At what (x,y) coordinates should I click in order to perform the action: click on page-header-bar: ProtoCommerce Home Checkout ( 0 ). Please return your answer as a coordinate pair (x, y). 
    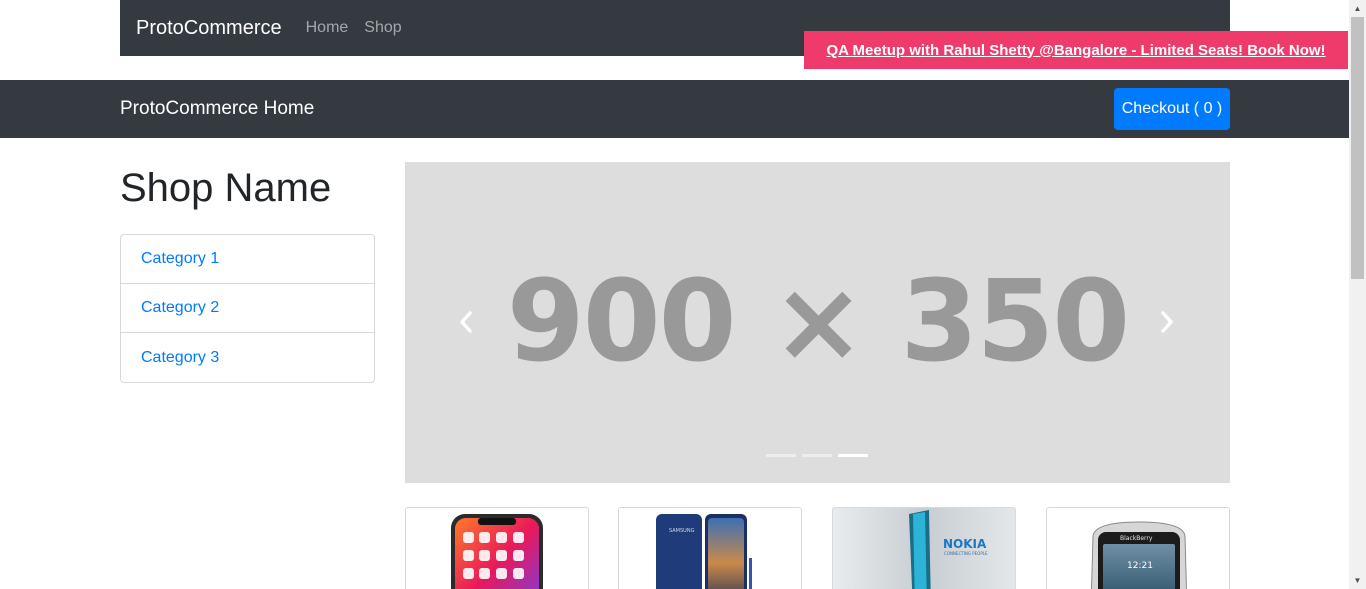
    Looking at the image, I should click on (674, 109).